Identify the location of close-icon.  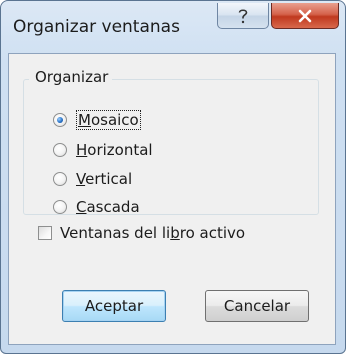
(305, 15).